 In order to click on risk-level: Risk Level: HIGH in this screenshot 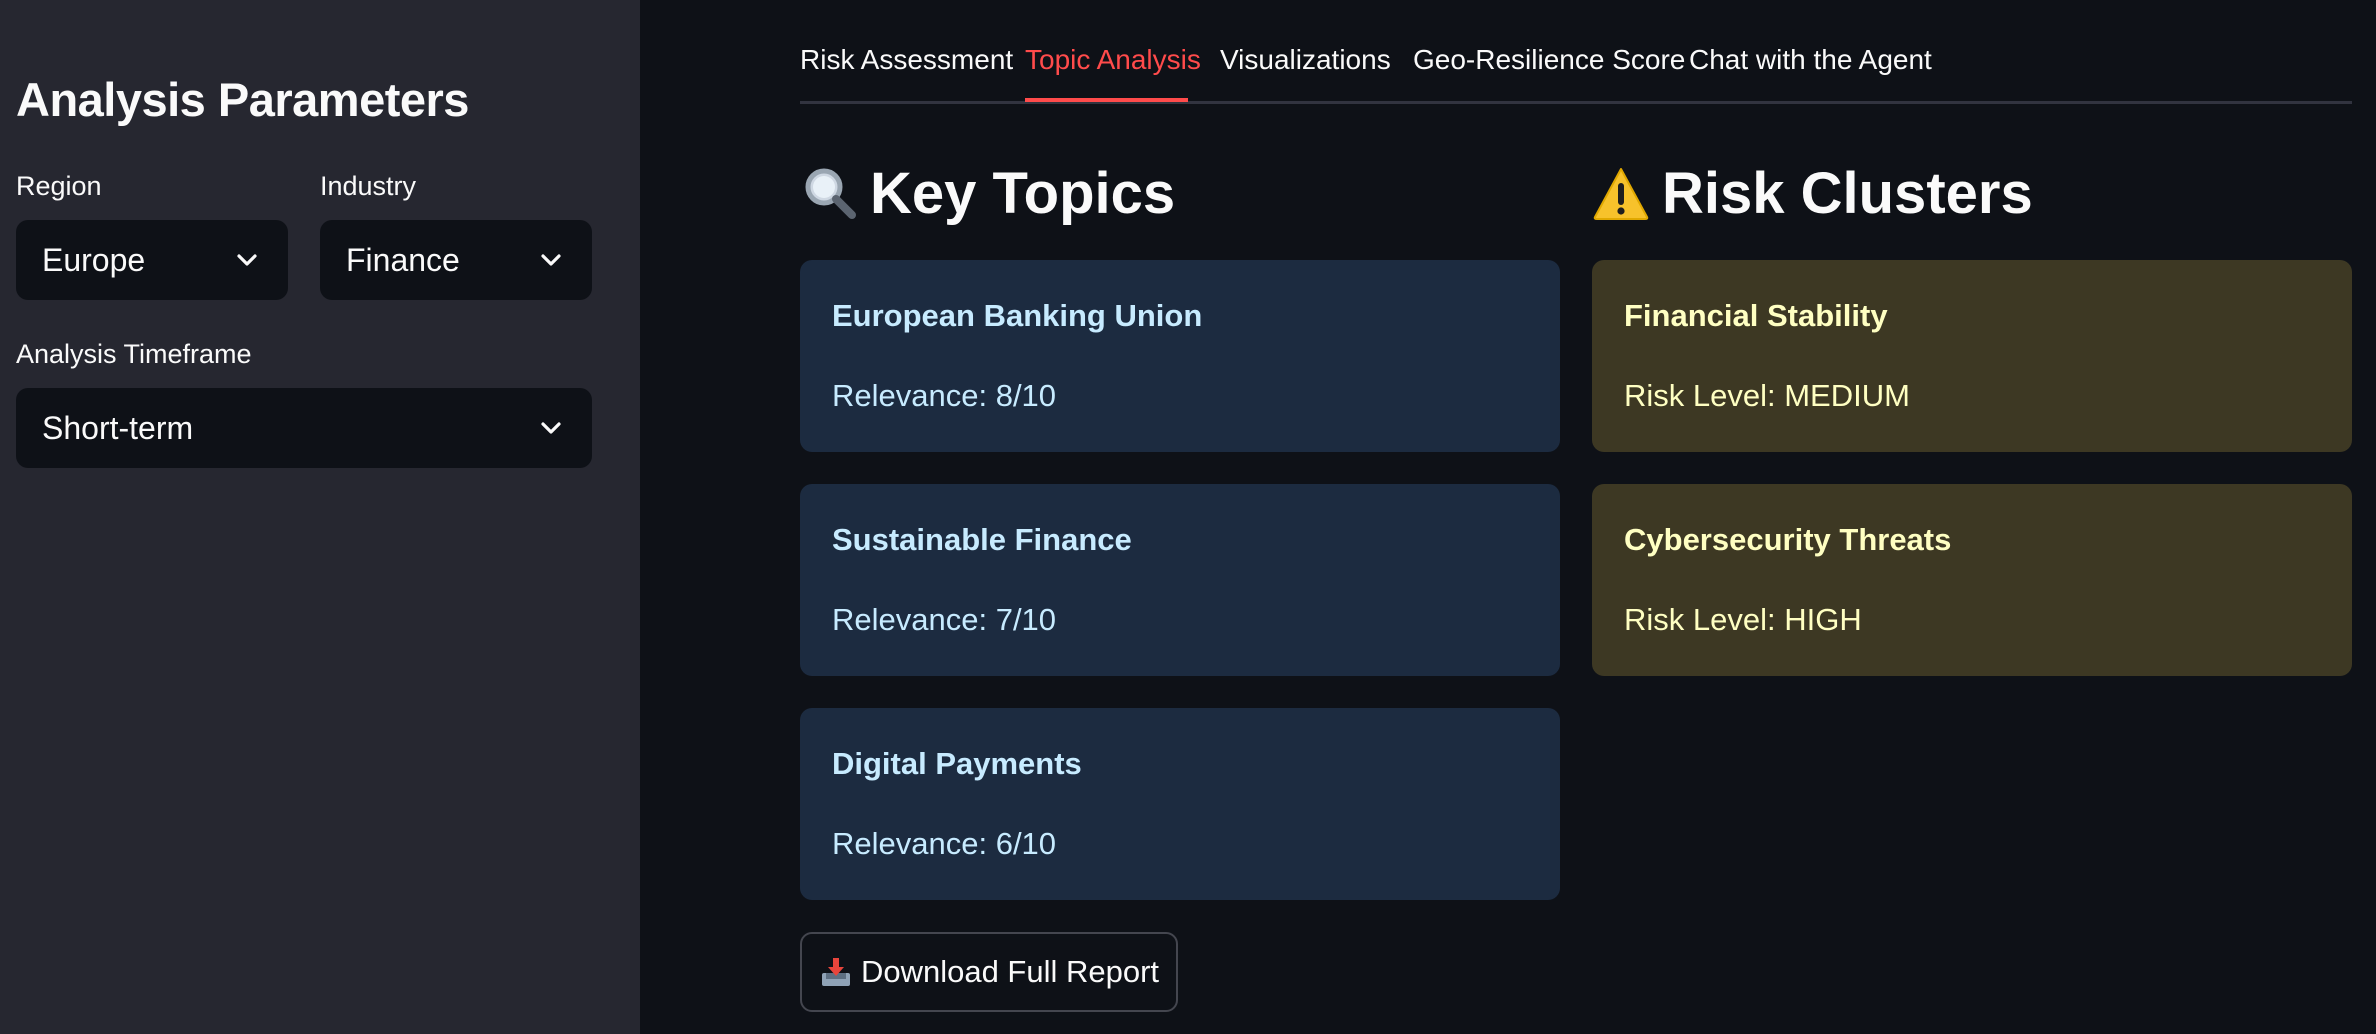, I will do `click(1743, 619)`.